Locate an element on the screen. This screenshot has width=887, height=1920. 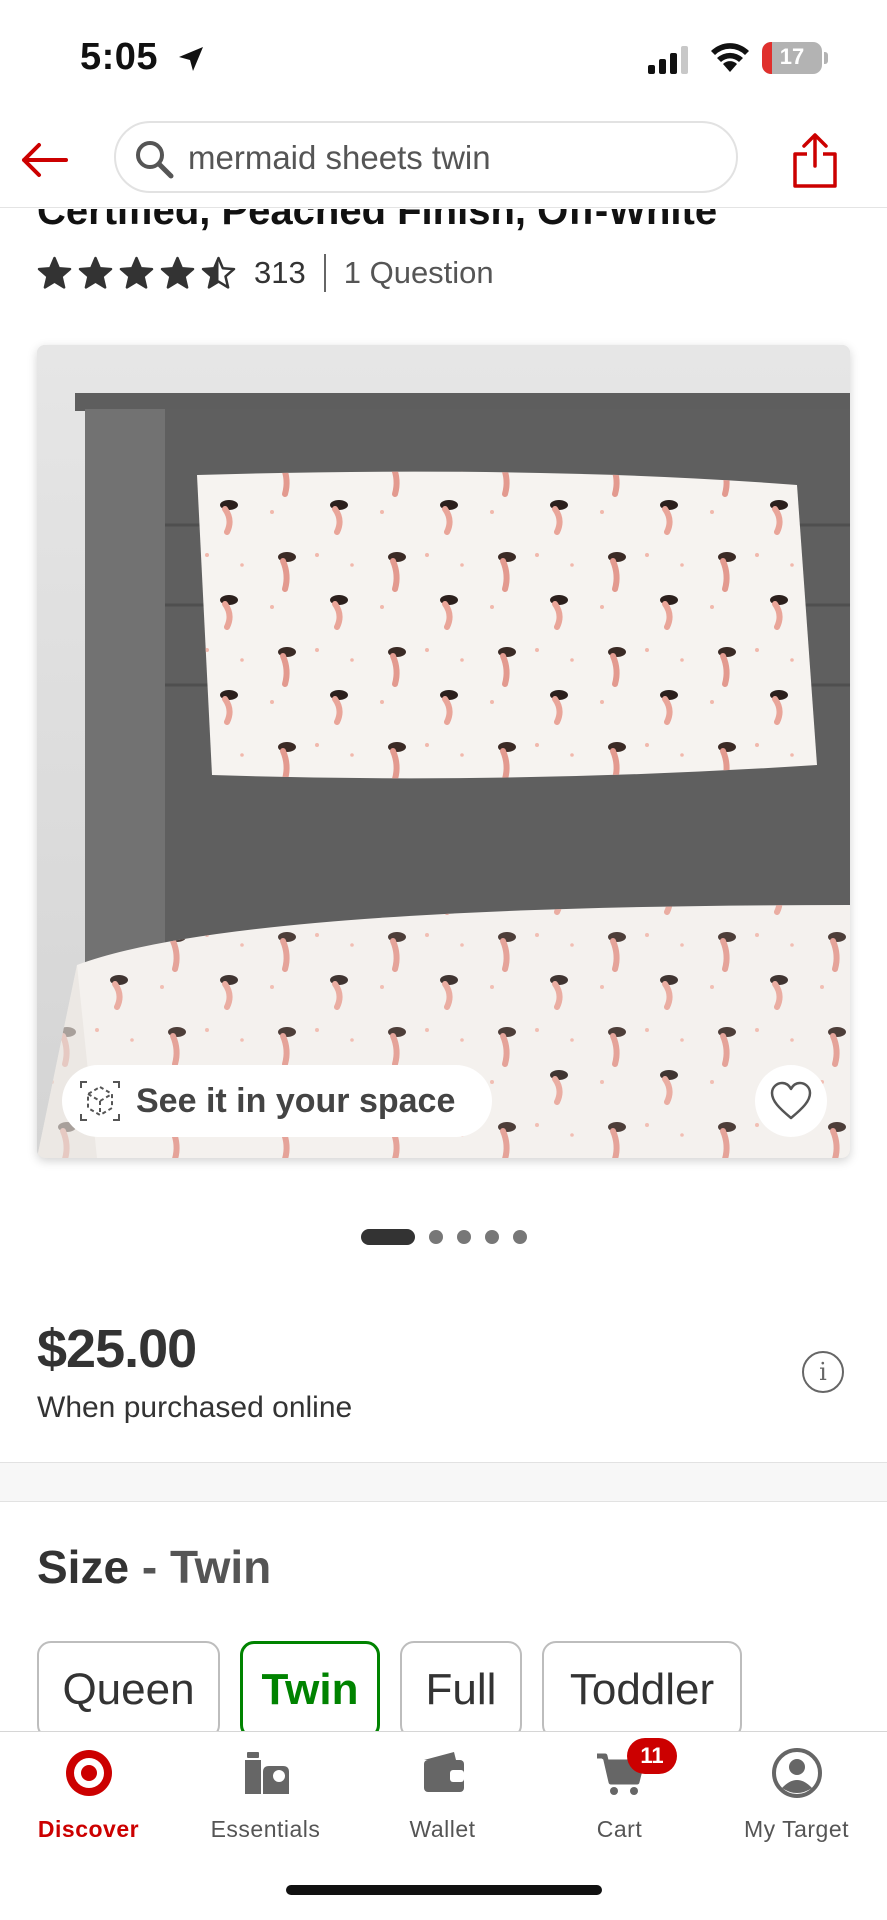
tab-essentials: Essentials is located at coordinates (265, 1787).